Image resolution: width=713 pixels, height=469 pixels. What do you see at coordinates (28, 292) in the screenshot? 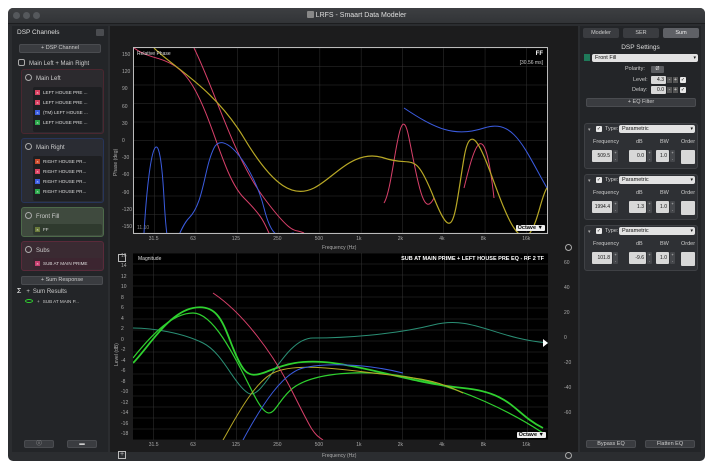
I see `expand-plus-icon: +` at bounding box center [28, 292].